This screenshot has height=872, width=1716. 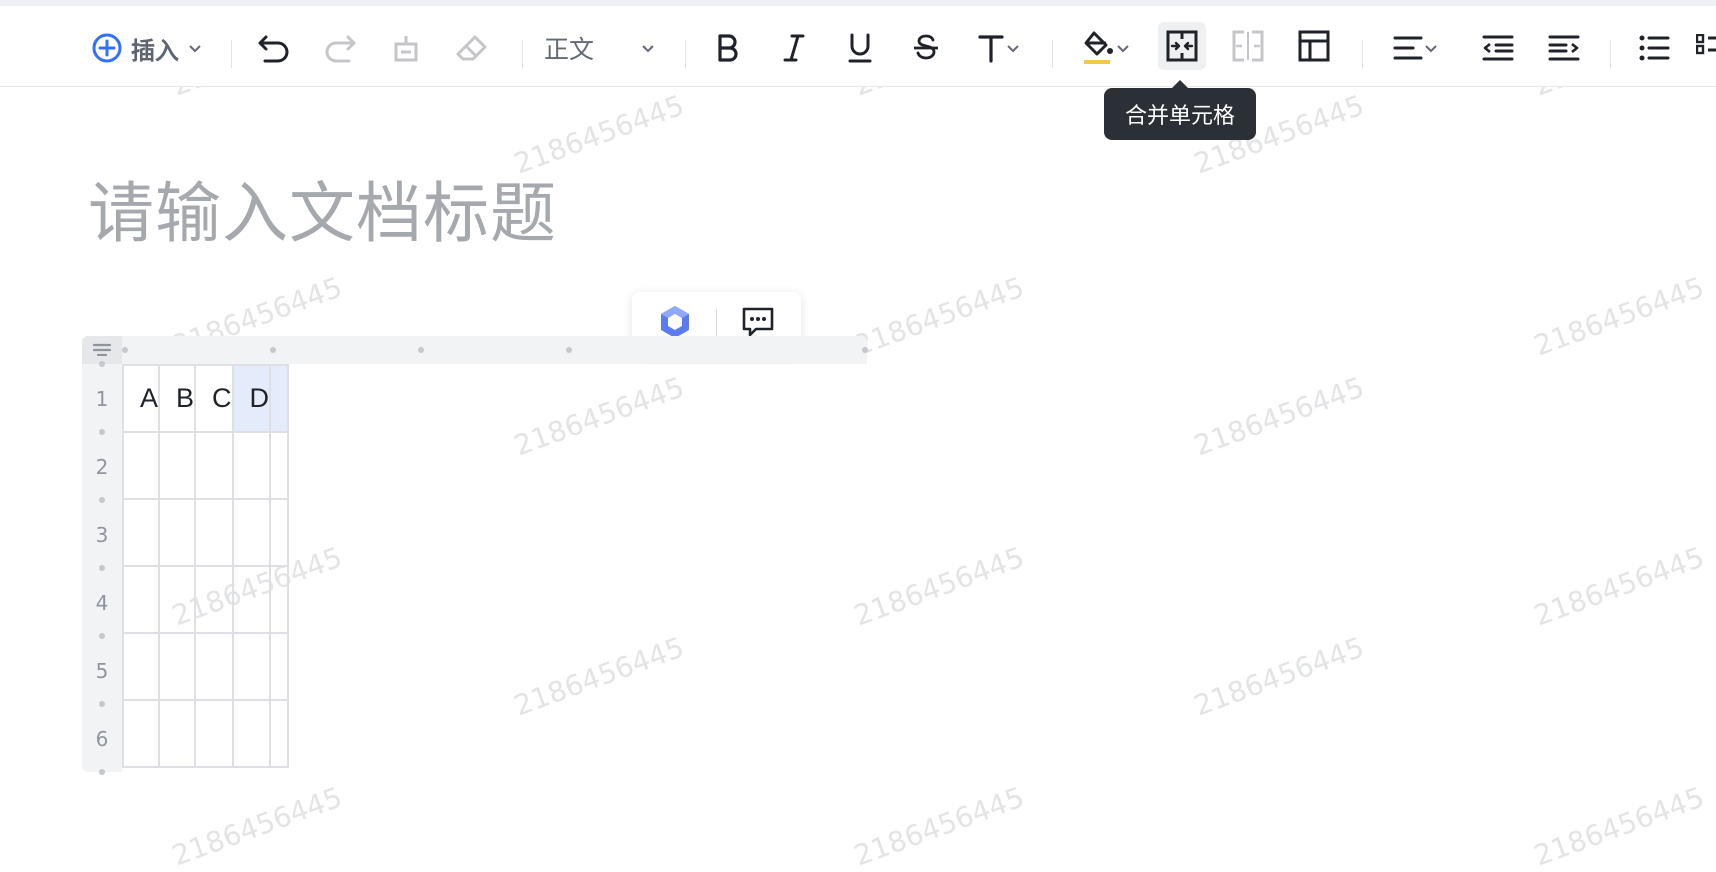 I want to click on bold-button, so click(x=728, y=48).